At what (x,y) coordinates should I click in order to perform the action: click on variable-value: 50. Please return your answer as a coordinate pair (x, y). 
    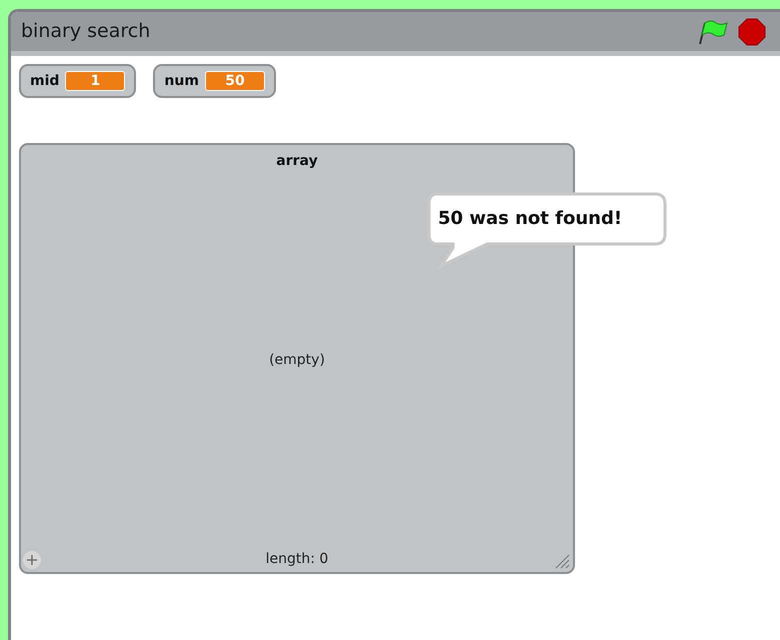
    Looking at the image, I should click on (234, 81).